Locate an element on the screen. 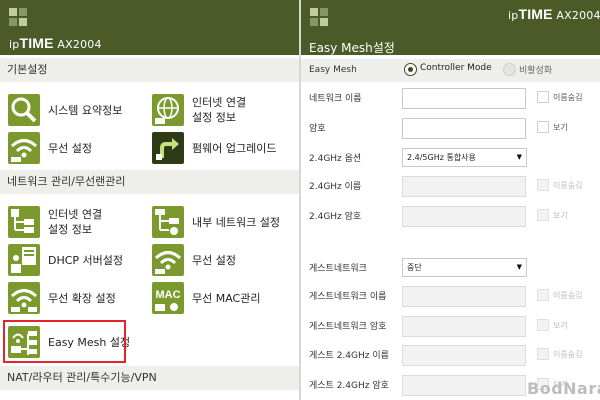 The width and height of the screenshot is (600, 400). guest-network-select: 중단 ▼ is located at coordinates (464, 267).